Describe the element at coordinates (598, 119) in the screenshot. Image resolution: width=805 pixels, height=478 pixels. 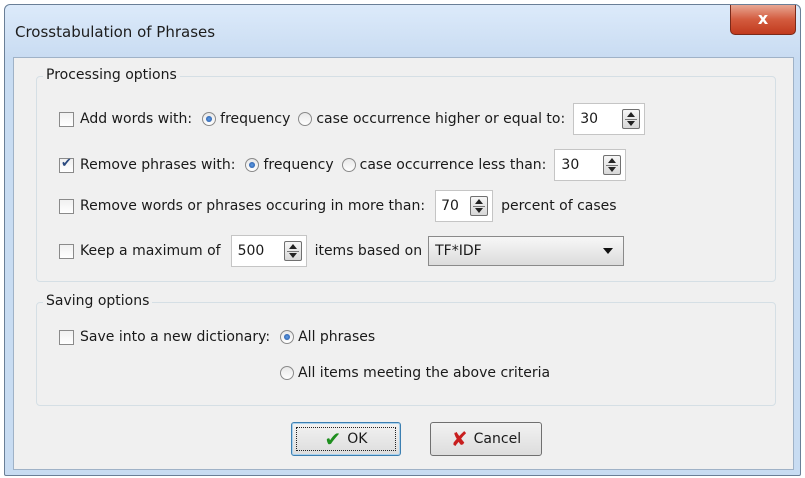
I see `add-words-value: 30` at that location.